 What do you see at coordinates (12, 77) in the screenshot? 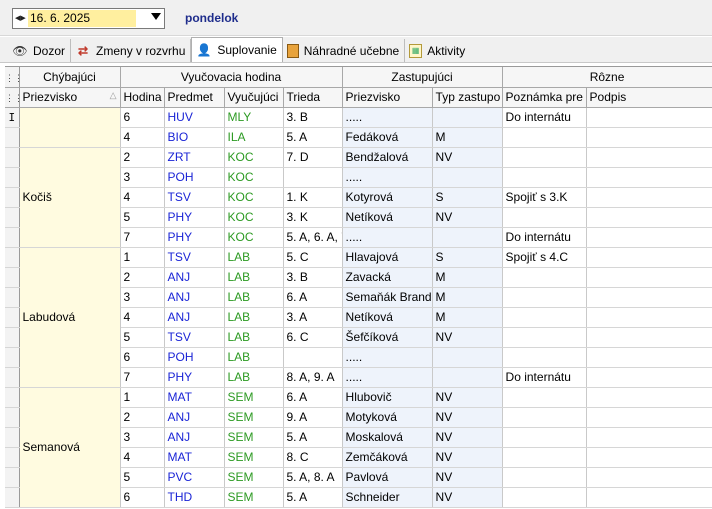
I see `grid-menu-icon: ⋮⋮` at bounding box center [12, 77].